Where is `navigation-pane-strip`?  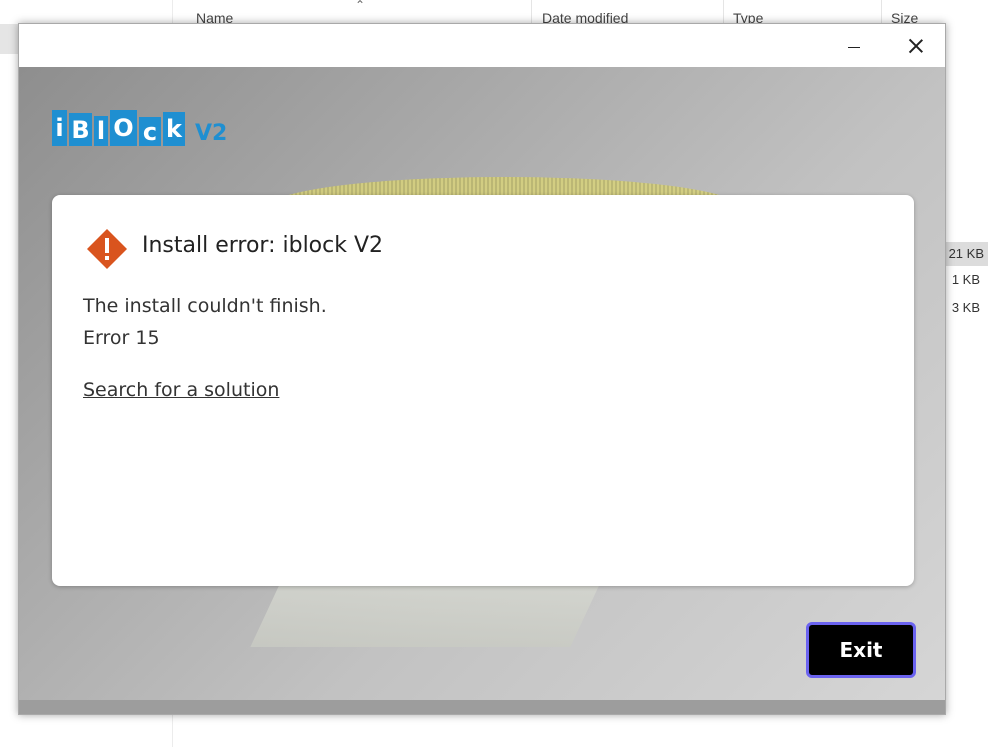 navigation-pane-strip is located at coordinates (9, 39).